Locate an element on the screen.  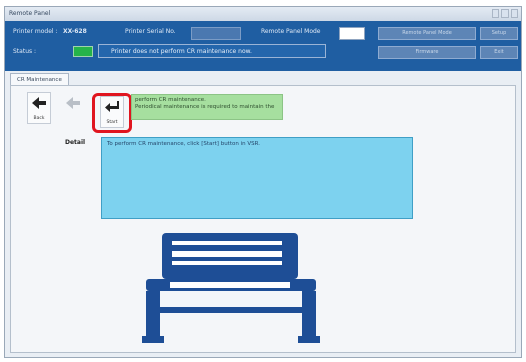
printer-illustration is located at coordinates (231, 288).